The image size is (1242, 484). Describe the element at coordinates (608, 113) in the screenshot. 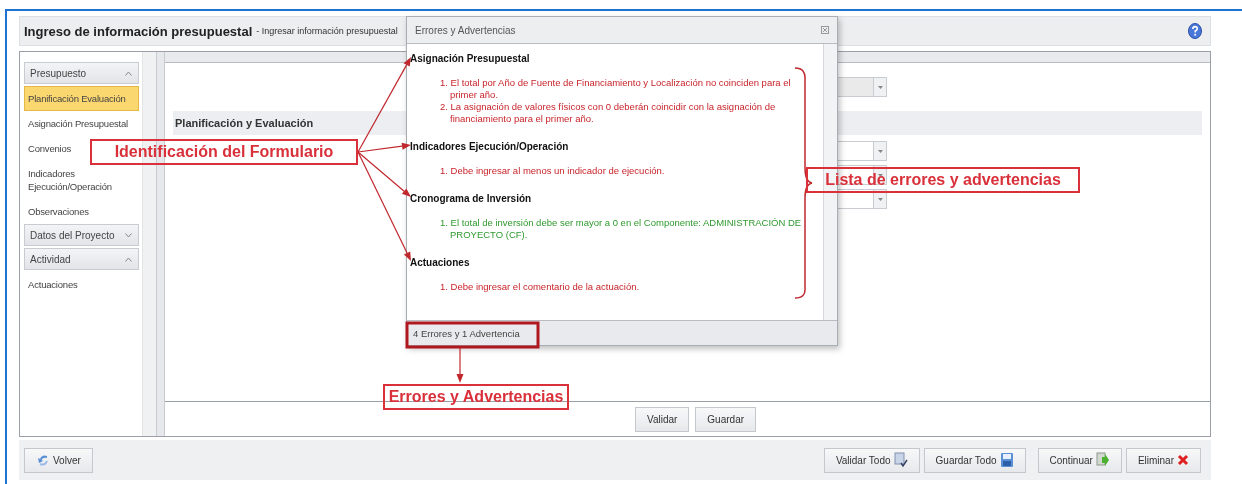

I see `validation-message: 2. La asignación de valores físicos con 0 deberán coincidir con la asignación de financiamiento para el primer año.` at that location.